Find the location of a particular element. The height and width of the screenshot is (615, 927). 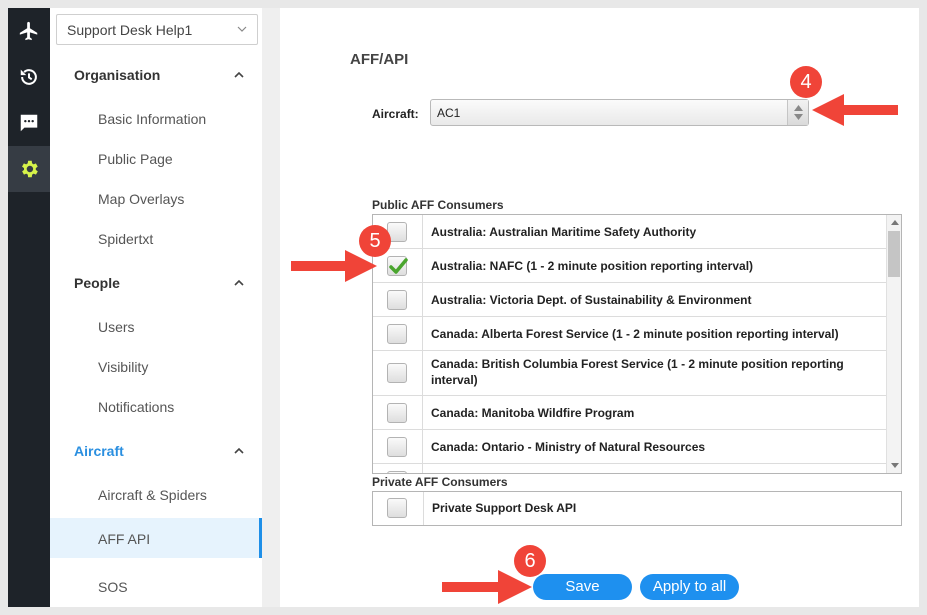

list-item: Canada: Manitoba Wildfire Program is located at coordinates (630, 413).